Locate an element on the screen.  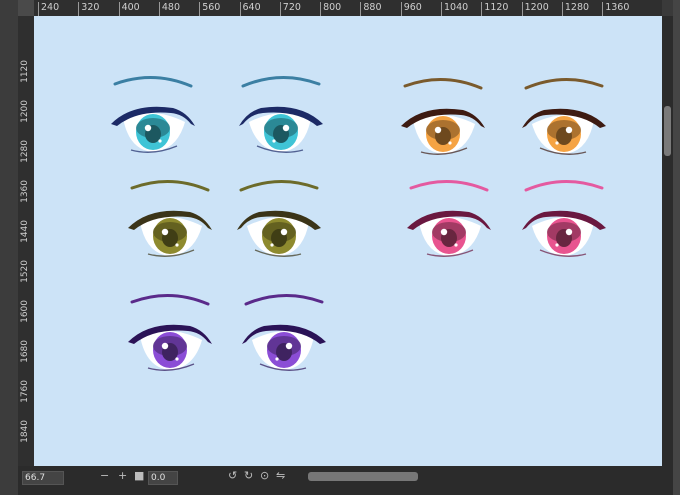
ruler-tick-label: 640 is located at coordinates (250, 9).